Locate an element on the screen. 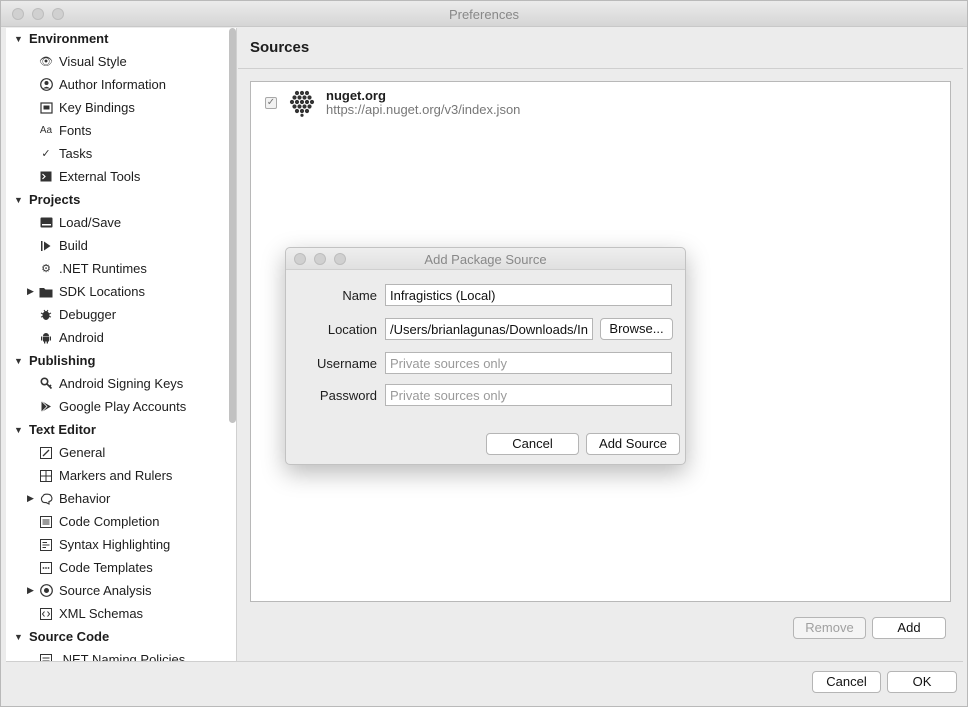 This screenshot has width=968, height=707. dialog-title: Add Package Source is located at coordinates (485, 259).